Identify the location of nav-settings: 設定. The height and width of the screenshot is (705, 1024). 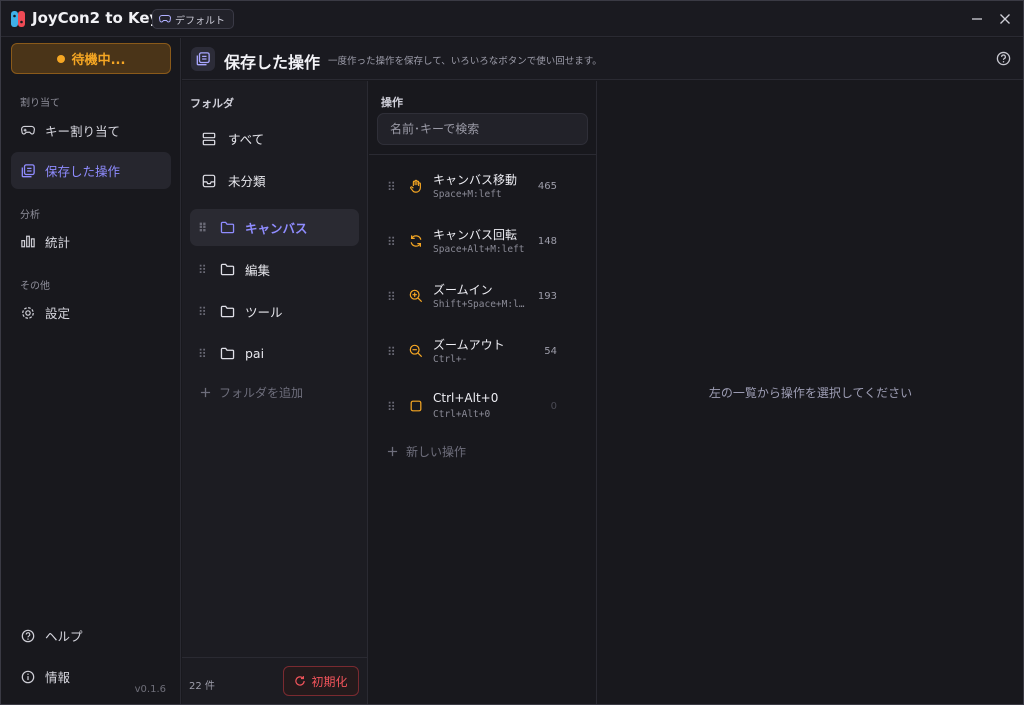
(91, 312).